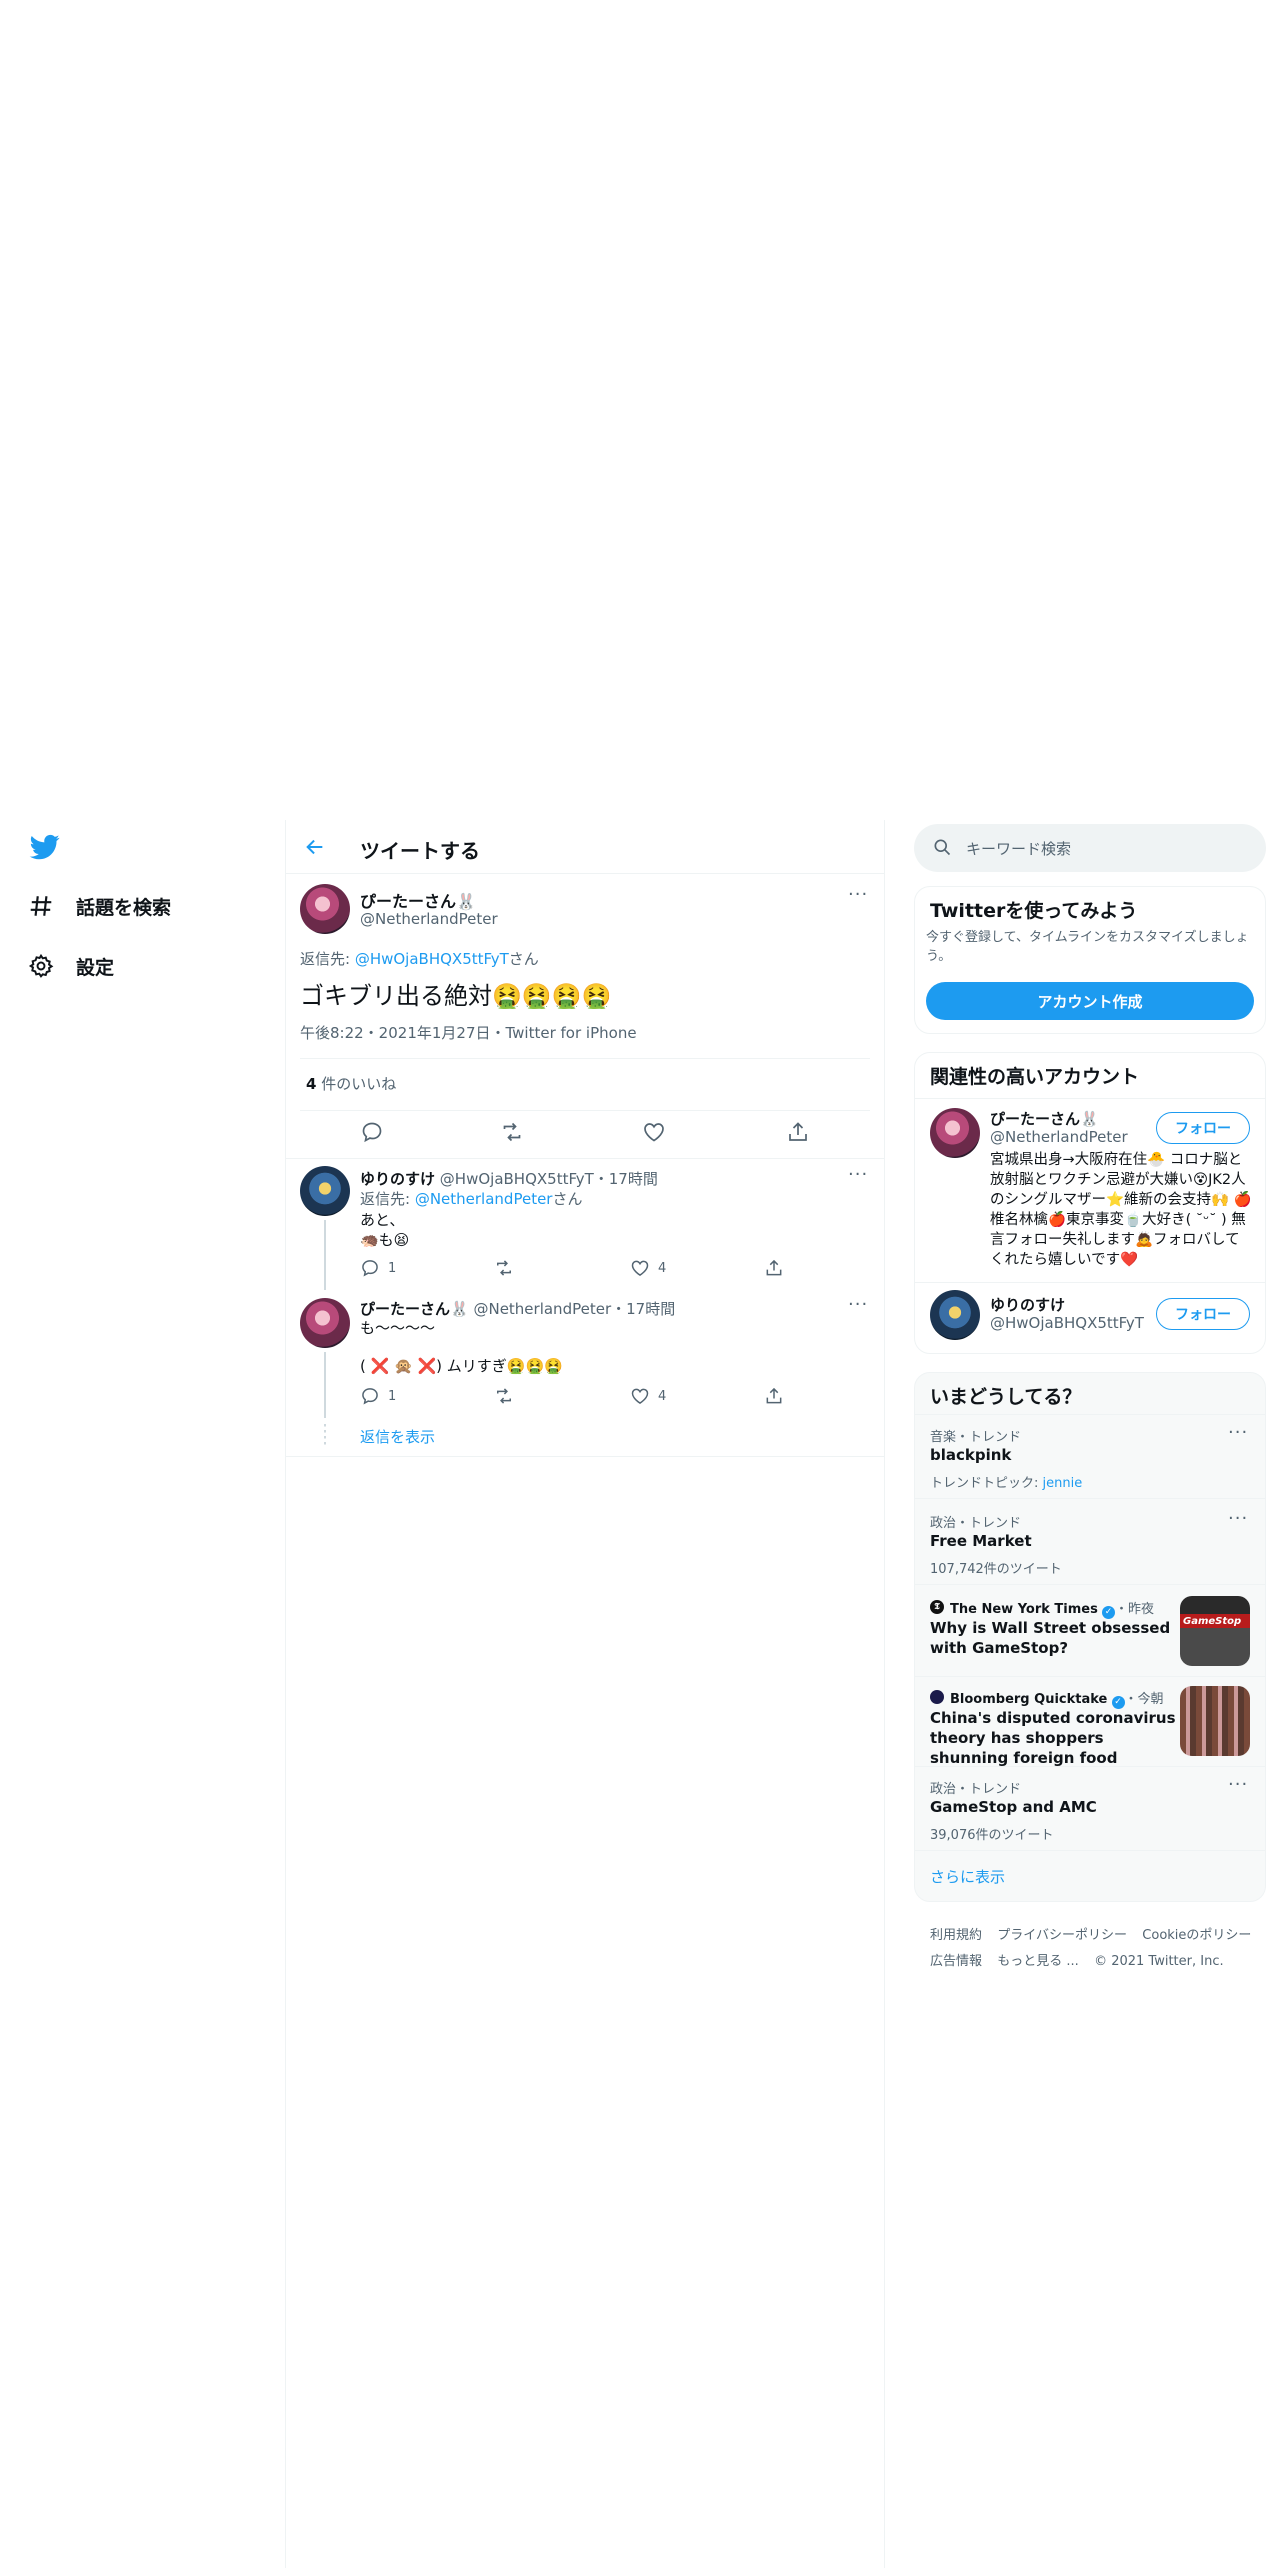 The height and width of the screenshot is (2568, 1284). I want to click on trend-meta: 音楽・トレンド, so click(976, 1437).